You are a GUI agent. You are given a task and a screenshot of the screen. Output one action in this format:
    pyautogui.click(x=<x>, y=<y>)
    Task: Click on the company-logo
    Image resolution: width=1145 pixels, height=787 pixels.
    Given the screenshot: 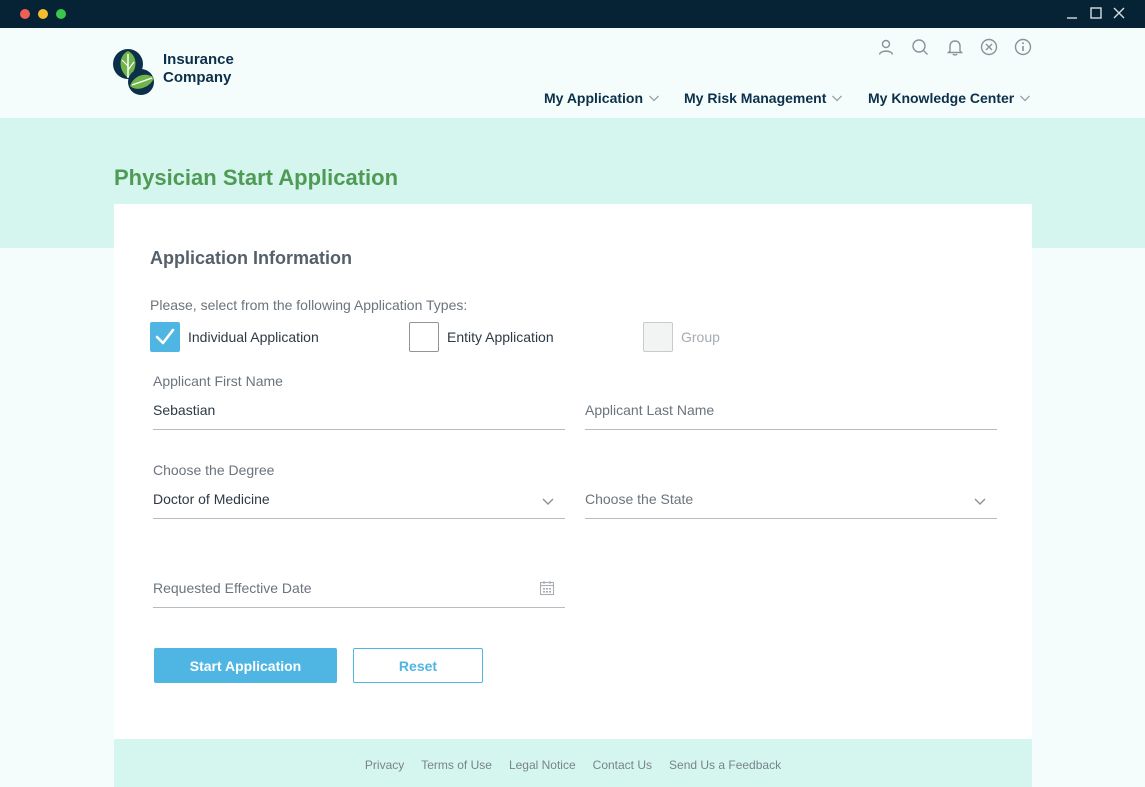 What is the action you would take?
    pyautogui.click(x=135, y=72)
    